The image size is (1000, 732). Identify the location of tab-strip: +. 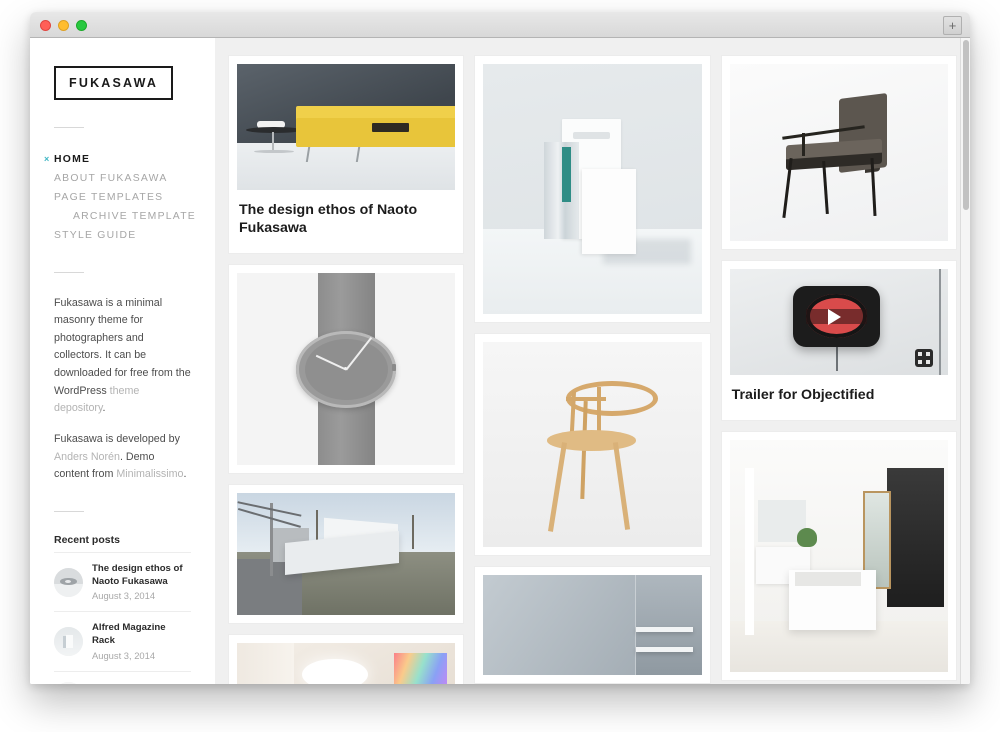
(500, 25).